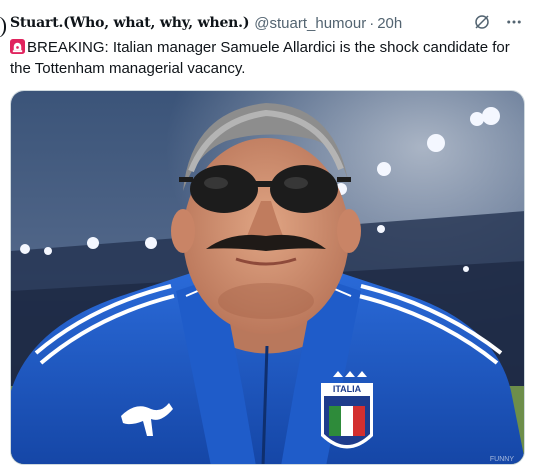 The width and height of the screenshot is (538, 471). Describe the element at coordinates (482, 22) in the screenshot. I see `grok-slash-icon` at that location.